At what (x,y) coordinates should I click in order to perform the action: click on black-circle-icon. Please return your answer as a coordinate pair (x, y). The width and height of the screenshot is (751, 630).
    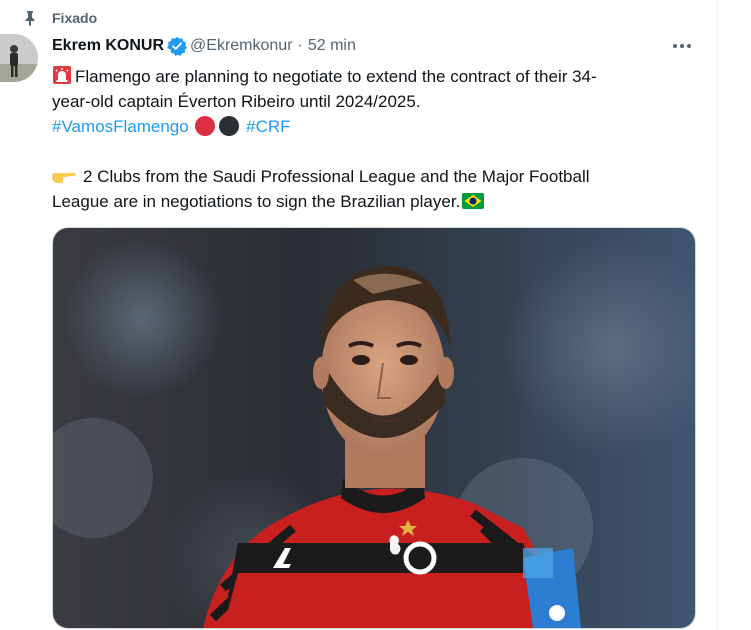
    Looking at the image, I should click on (229, 126).